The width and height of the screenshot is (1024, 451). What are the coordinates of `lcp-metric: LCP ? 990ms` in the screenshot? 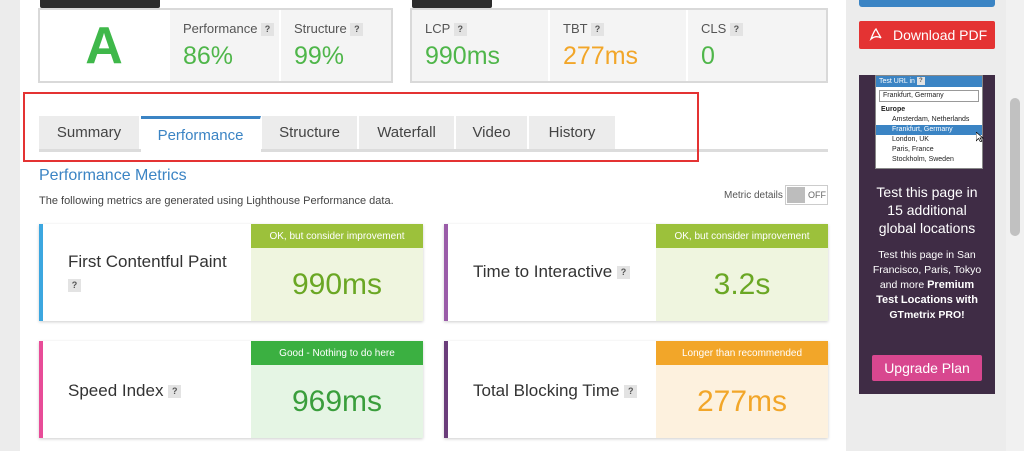 It's located at (480, 45).